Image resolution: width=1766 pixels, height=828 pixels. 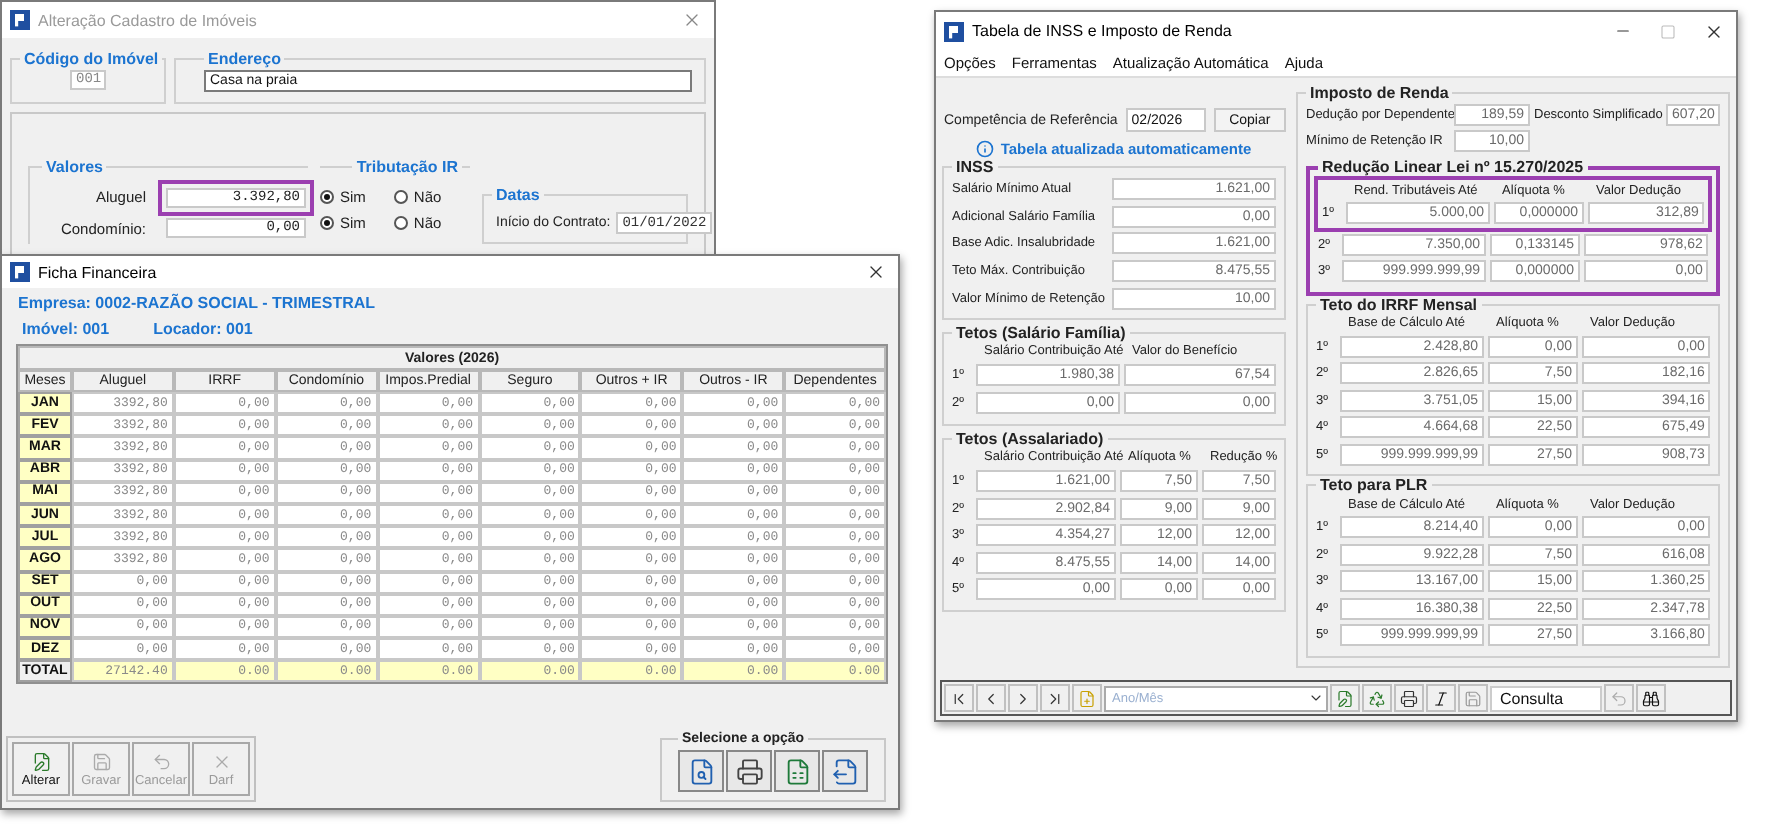 I want to click on group-title: INSS, so click(x=975, y=167).